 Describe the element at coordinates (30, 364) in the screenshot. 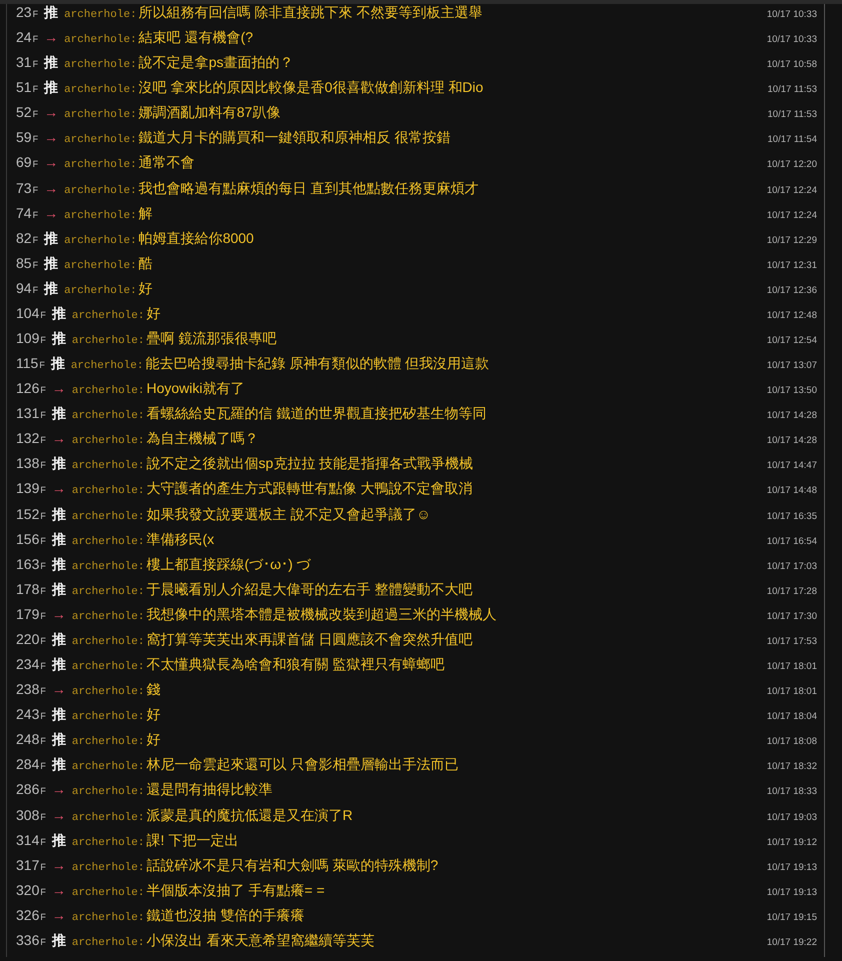

I see `floor-number: 115 F` at that location.